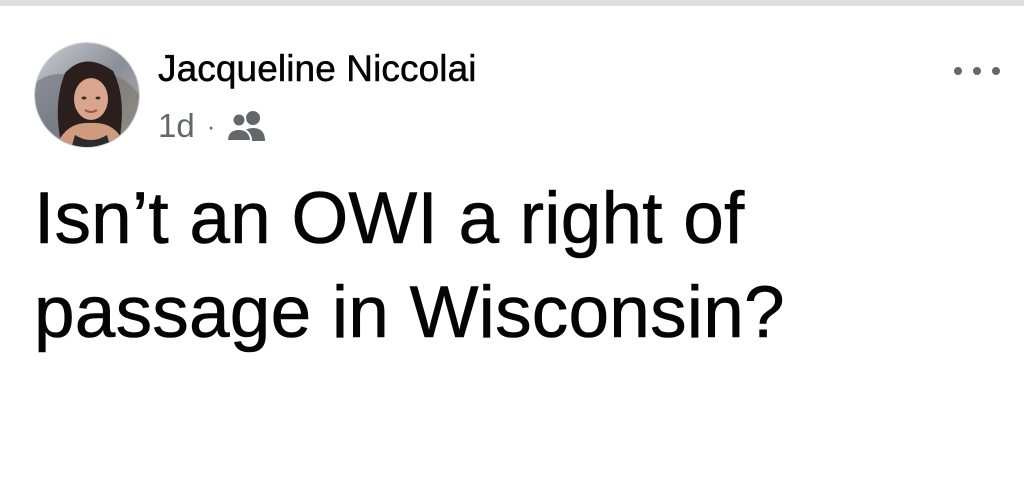  I want to click on author-name: Jacqueline Niccolai, so click(317, 69).